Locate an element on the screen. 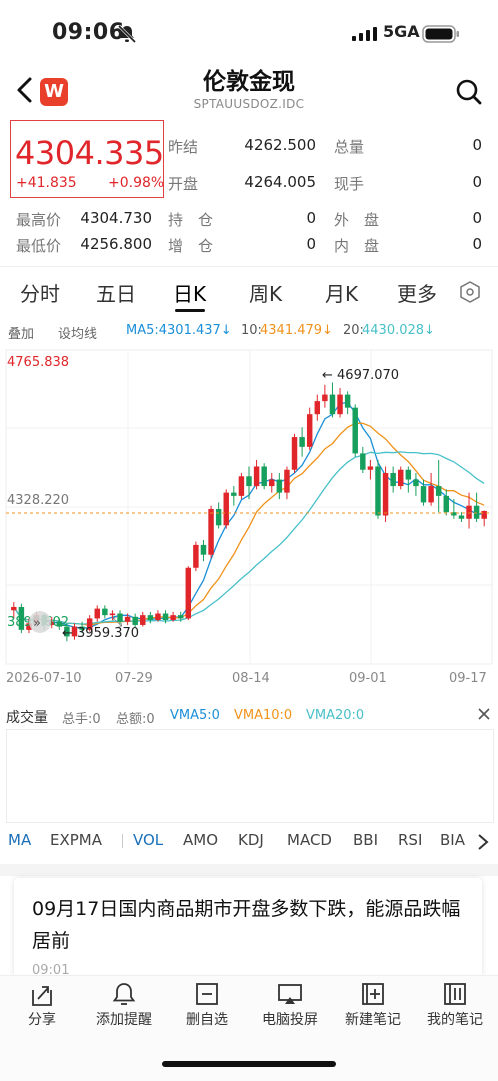 This screenshot has width=498, height=1081. increase-label: 增 仓 is located at coordinates (191, 246).